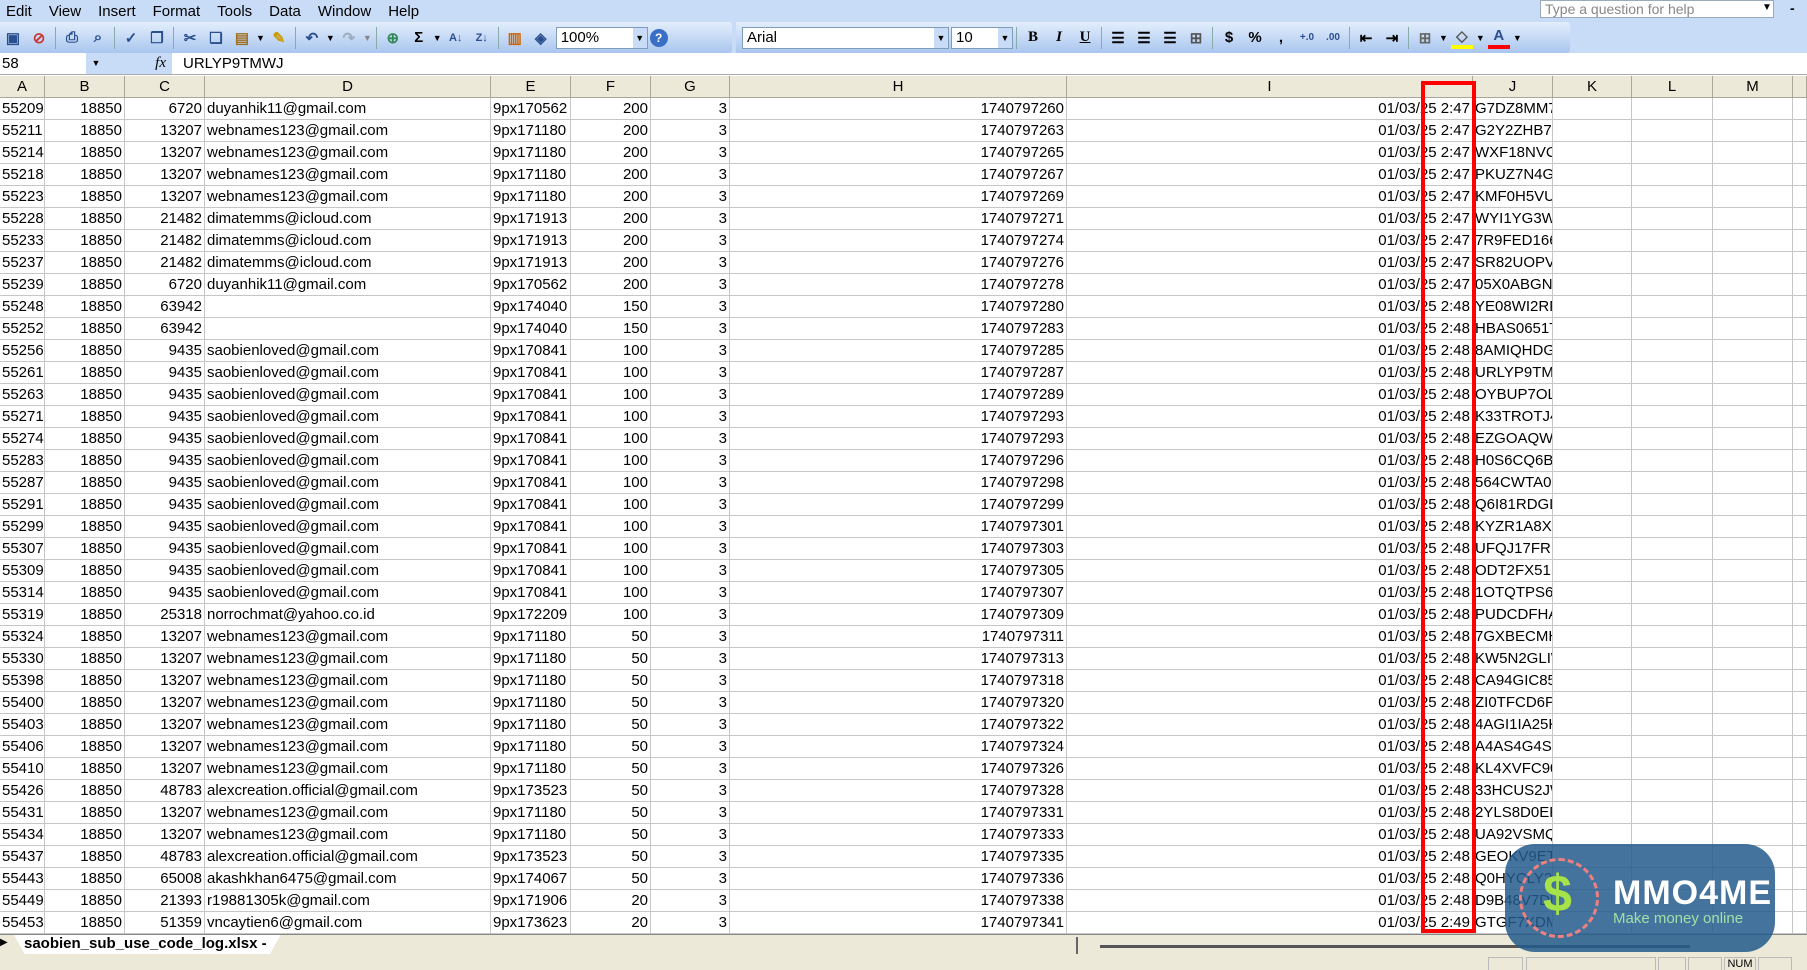 The height and width of the screenshot is (970, 1807). Describe the element at coordinates (1513, 329) in the screenshot. I see `cell-j: HBAS0651TP` at that location.